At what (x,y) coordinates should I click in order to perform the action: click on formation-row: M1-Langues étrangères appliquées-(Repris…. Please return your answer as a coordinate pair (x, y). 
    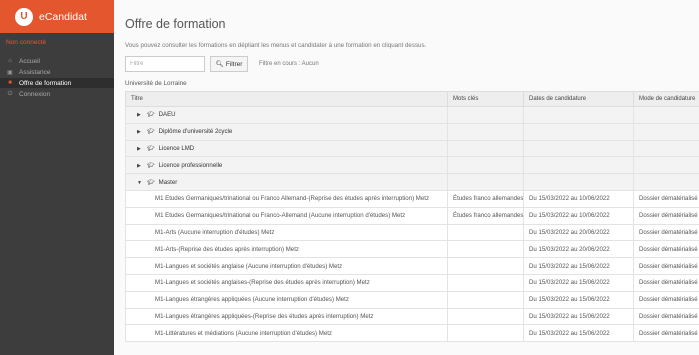
    Looking at the image, I should click on (412, 316).